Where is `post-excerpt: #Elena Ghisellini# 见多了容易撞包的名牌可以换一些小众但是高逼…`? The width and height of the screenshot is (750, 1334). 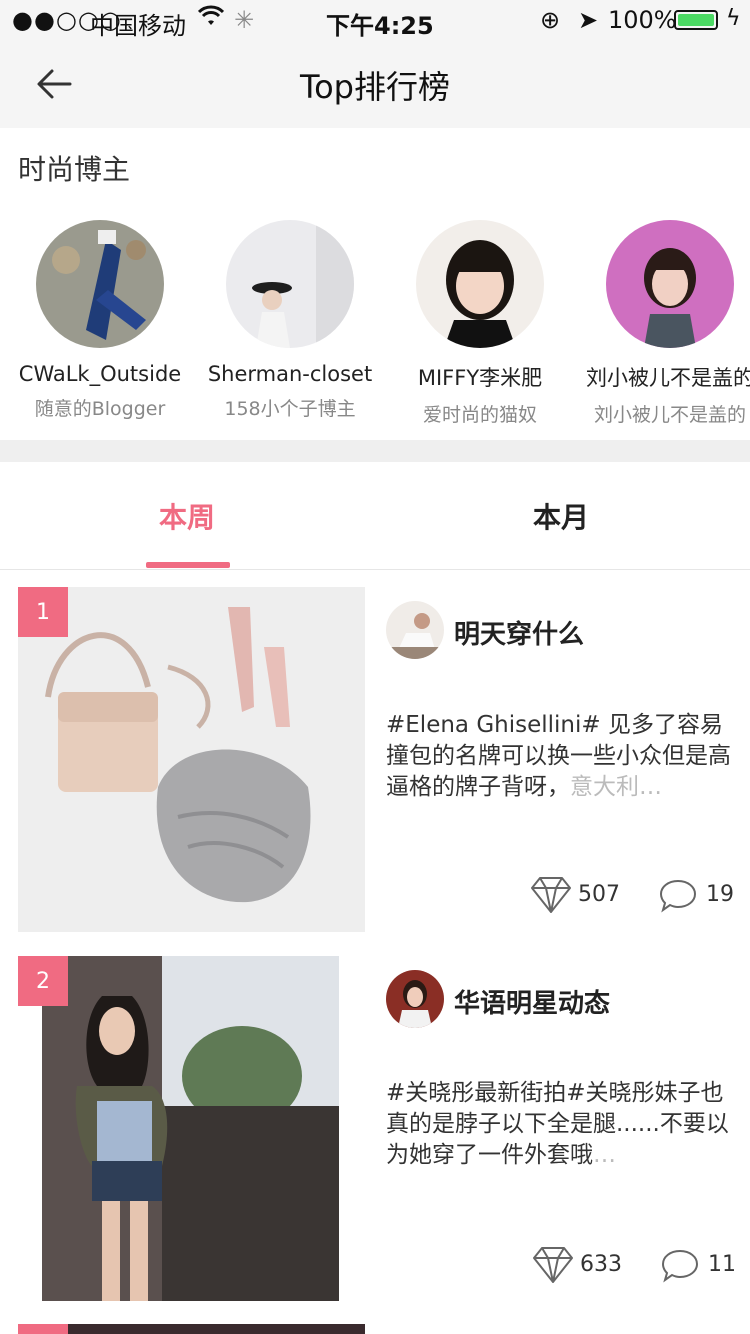
post-excerpt: #Elena Ghisellini# 见多了容易撞包的名牌可以换一些小众但是高逼… is located at coordinates (561, 756).